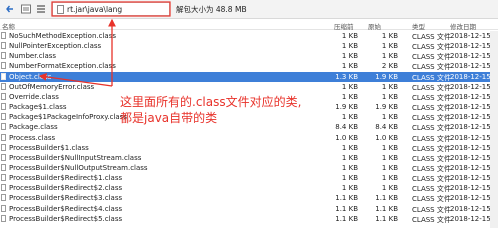 The image size is (498, 240). I want to click on annotation-line-1: 这里面所有的.class文件对应的类,, so click(211, 102).